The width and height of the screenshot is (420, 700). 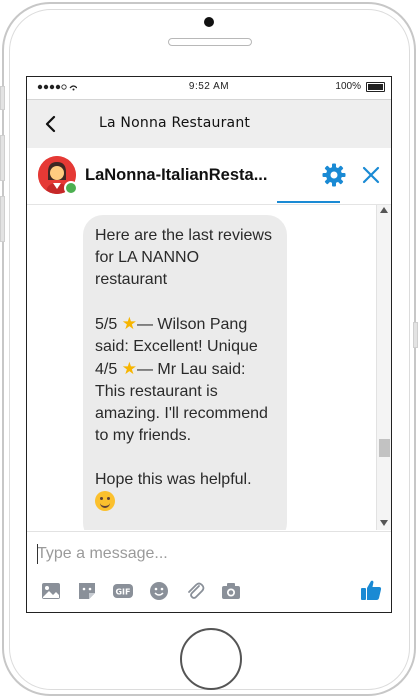 I want to click on side-button-volume-down, so click(x=2, y=219).